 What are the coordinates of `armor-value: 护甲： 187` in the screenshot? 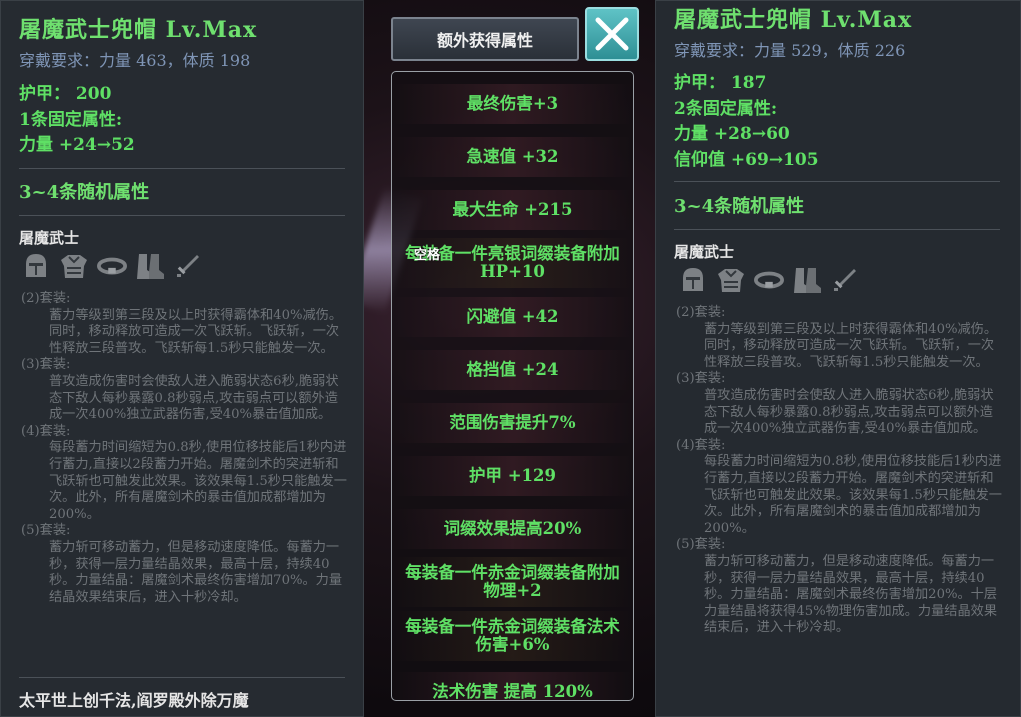 It's located at (720, 83).